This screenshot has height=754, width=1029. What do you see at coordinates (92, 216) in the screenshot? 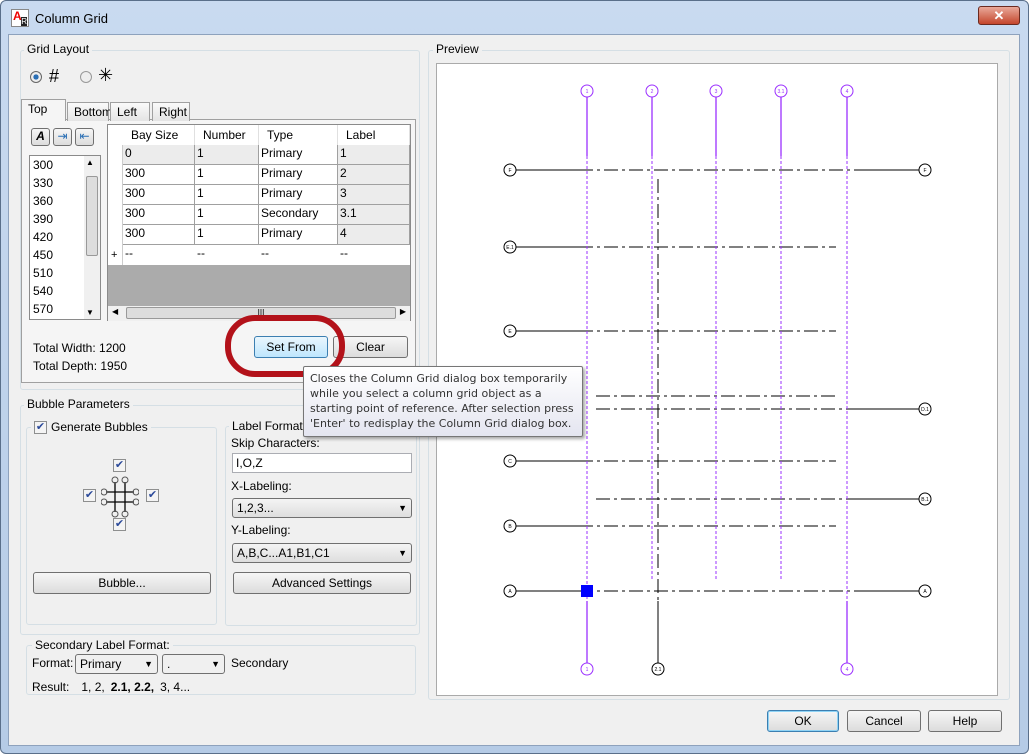
I see `scroll-thumb` at bounding box center [92, 216].